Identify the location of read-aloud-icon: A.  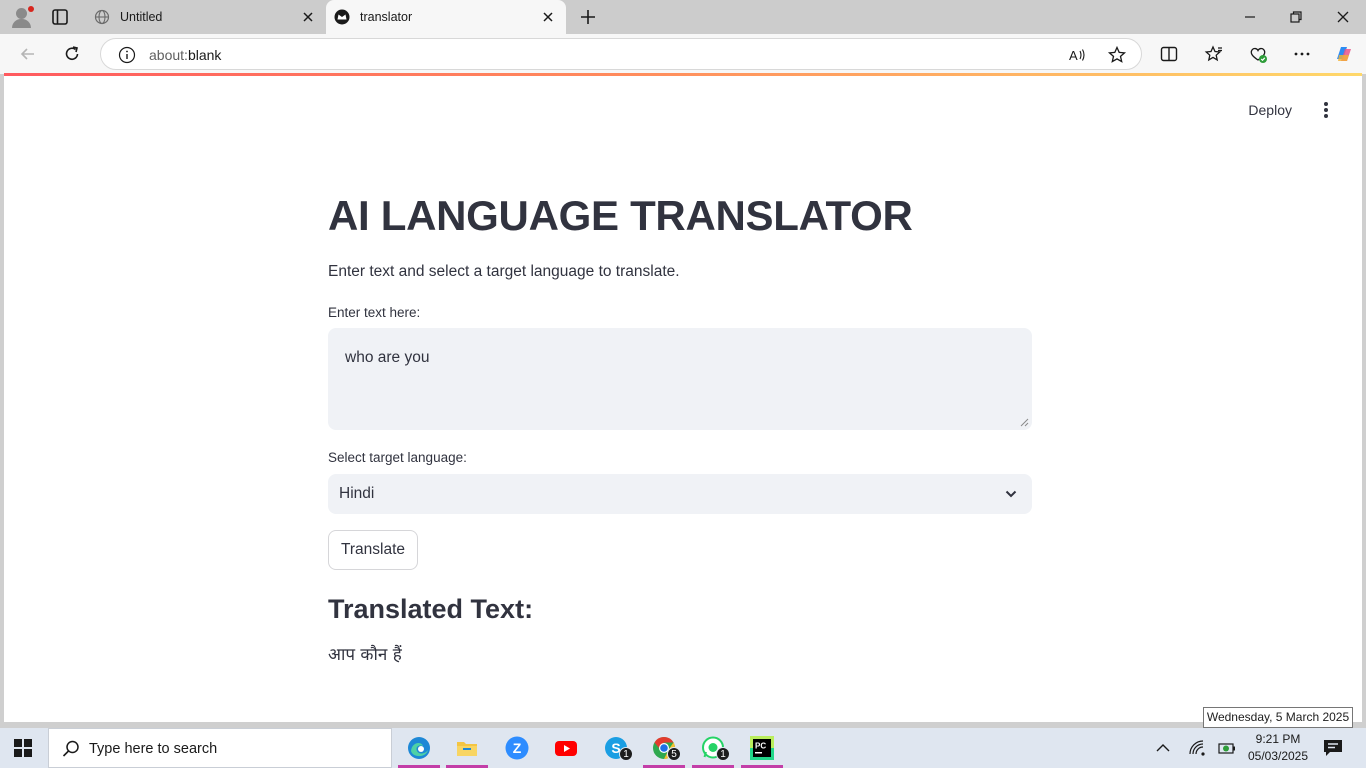
(1077, 55).